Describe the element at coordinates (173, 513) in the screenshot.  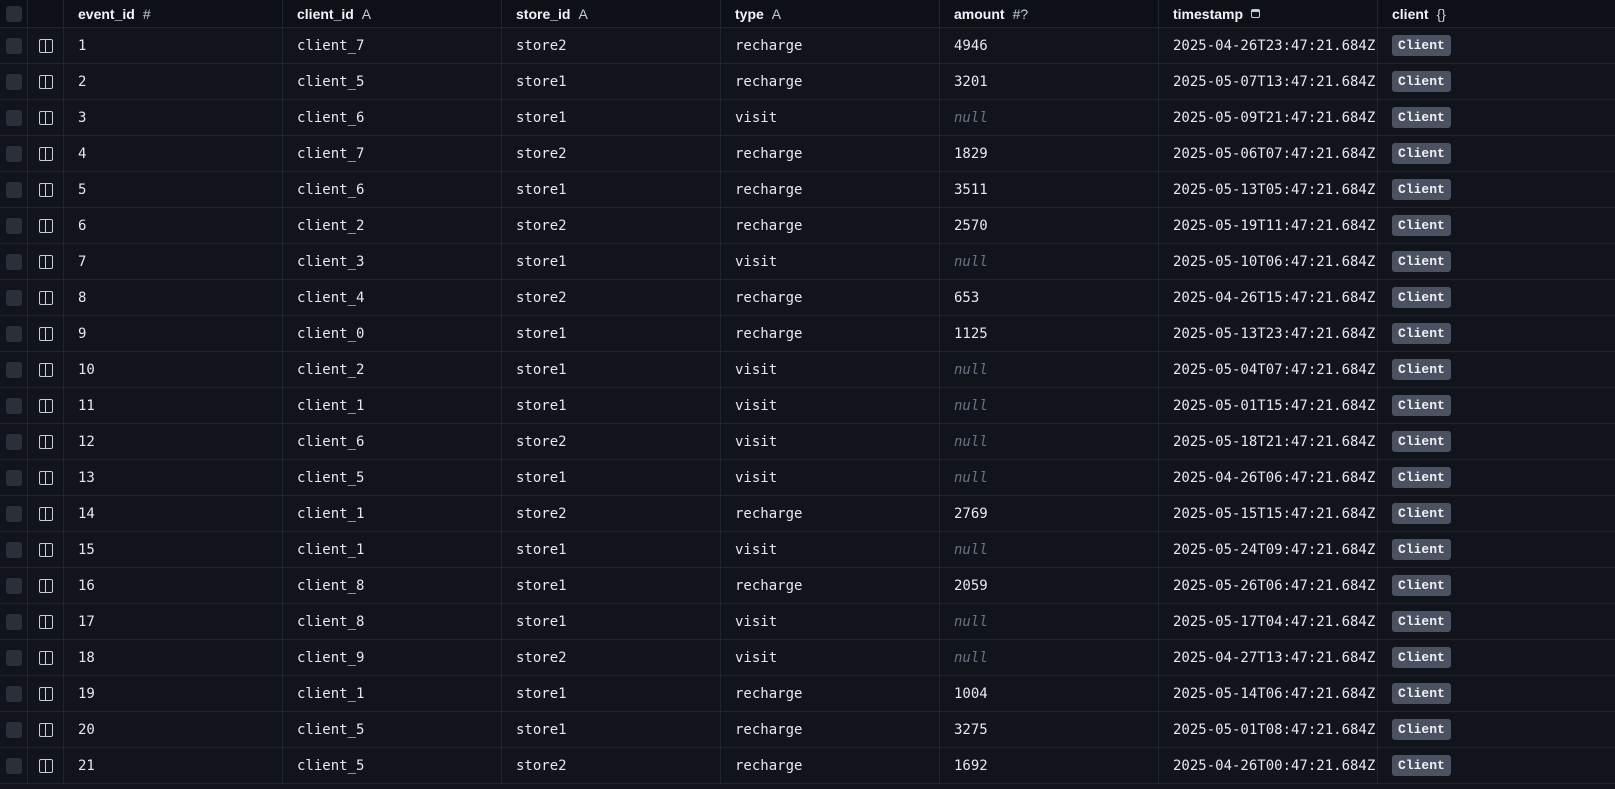
I see `cell-event-id: 14` at that location.